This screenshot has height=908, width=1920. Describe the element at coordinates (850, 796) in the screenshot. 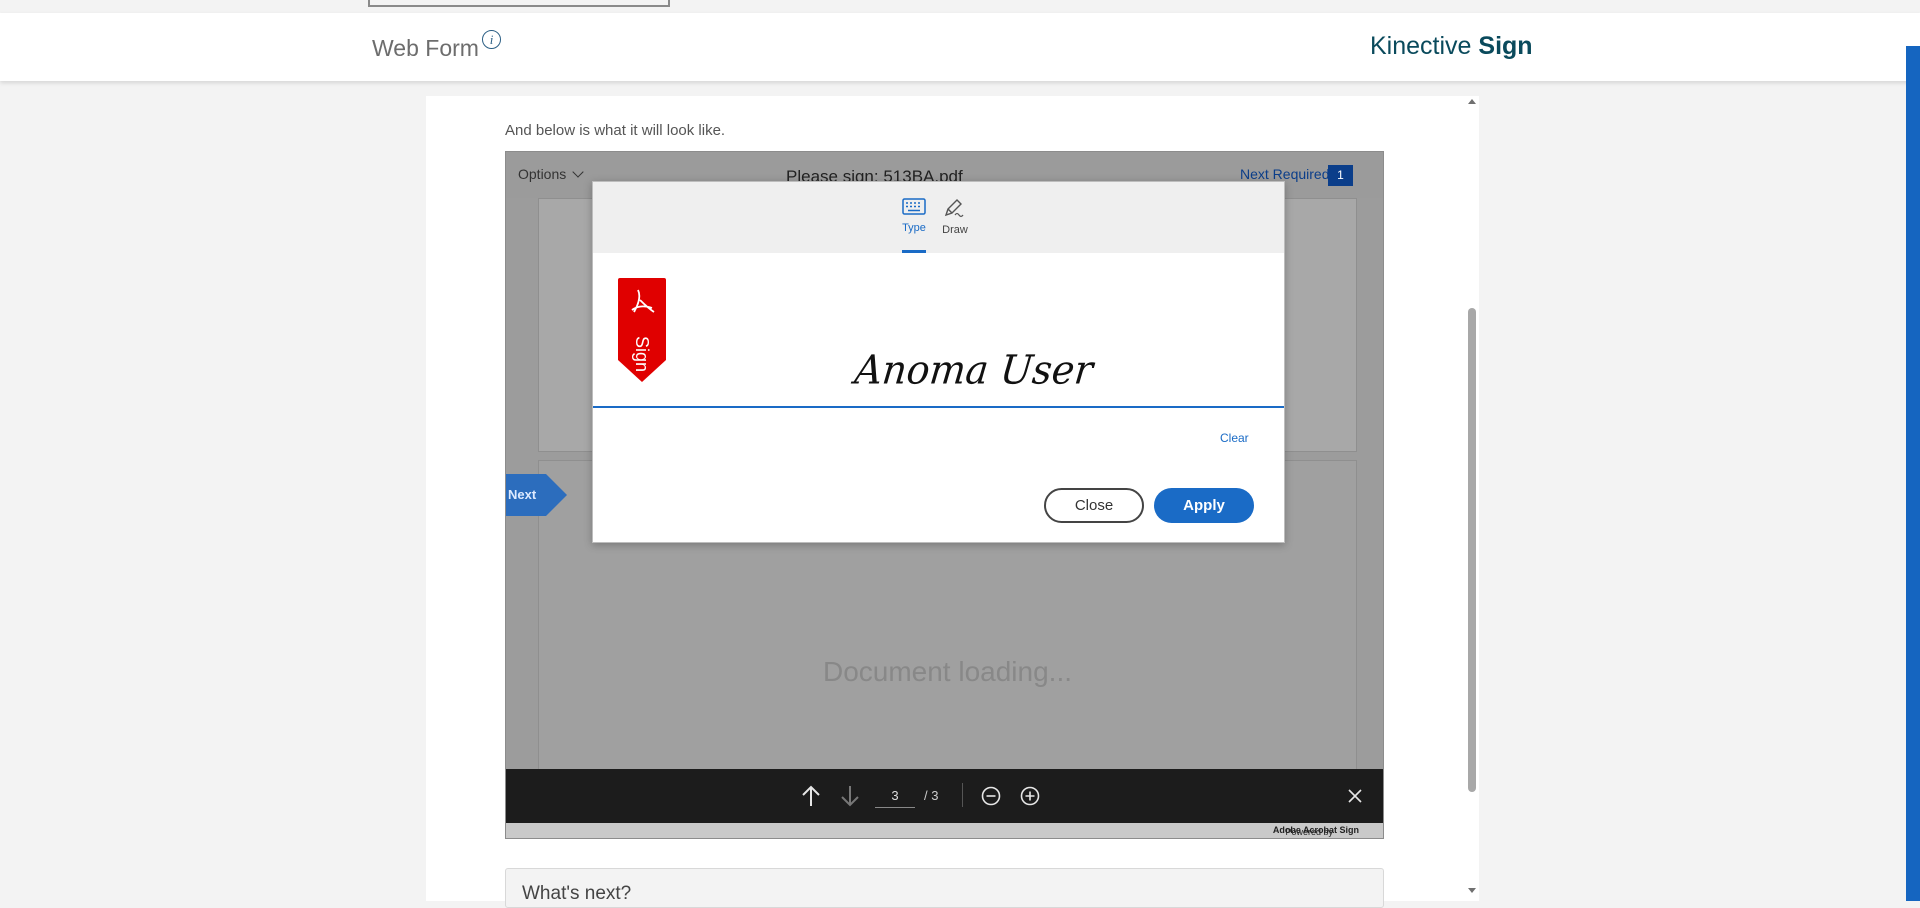

I see `arrow-down-icon` at that location.